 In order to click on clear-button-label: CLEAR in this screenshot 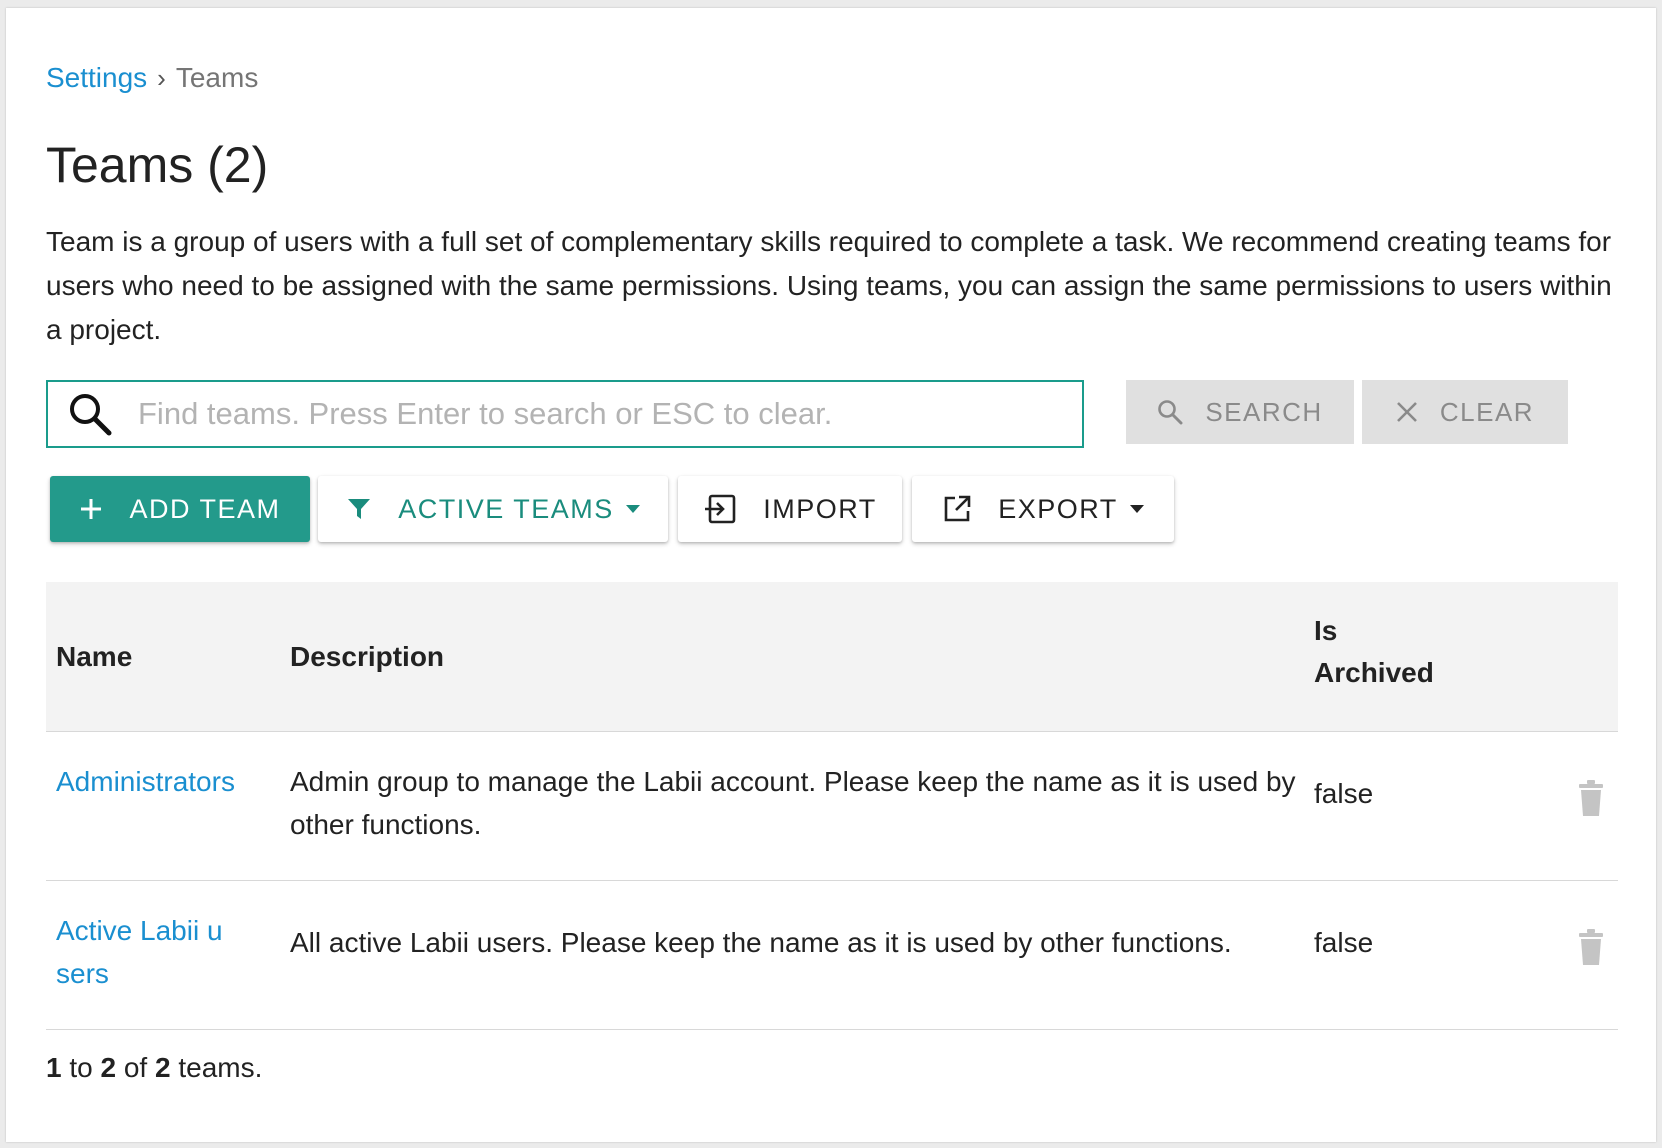, I will do `click(1487, 411)`.